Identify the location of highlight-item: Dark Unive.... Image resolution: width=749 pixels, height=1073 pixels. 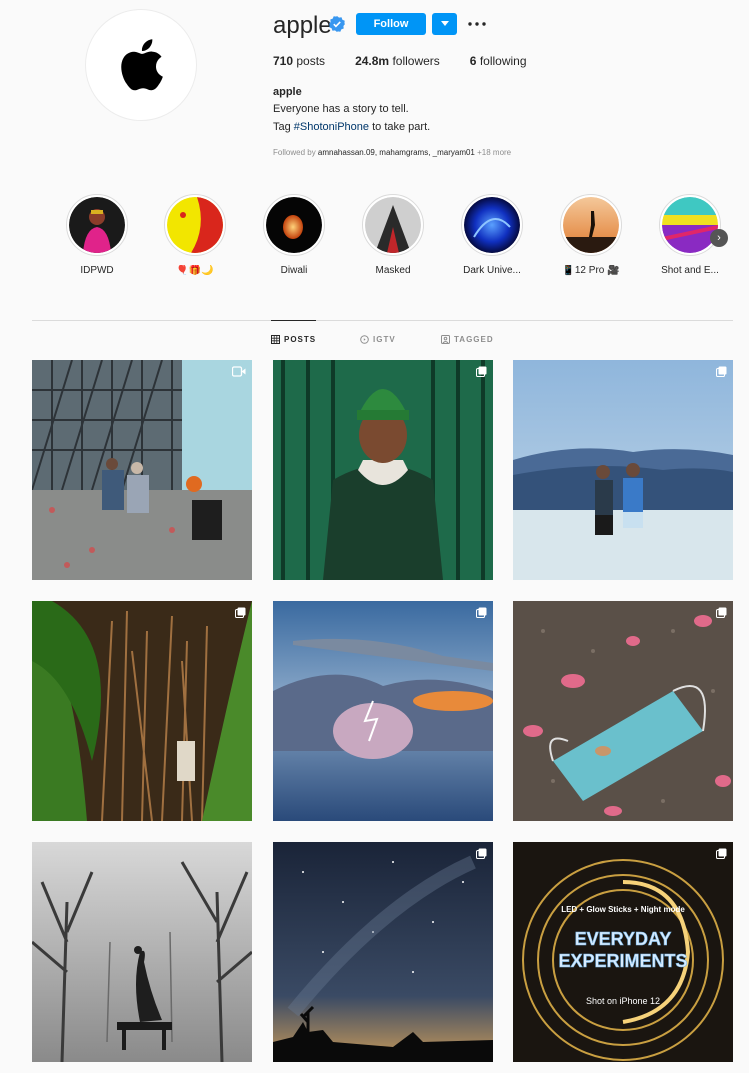
(492, 235).